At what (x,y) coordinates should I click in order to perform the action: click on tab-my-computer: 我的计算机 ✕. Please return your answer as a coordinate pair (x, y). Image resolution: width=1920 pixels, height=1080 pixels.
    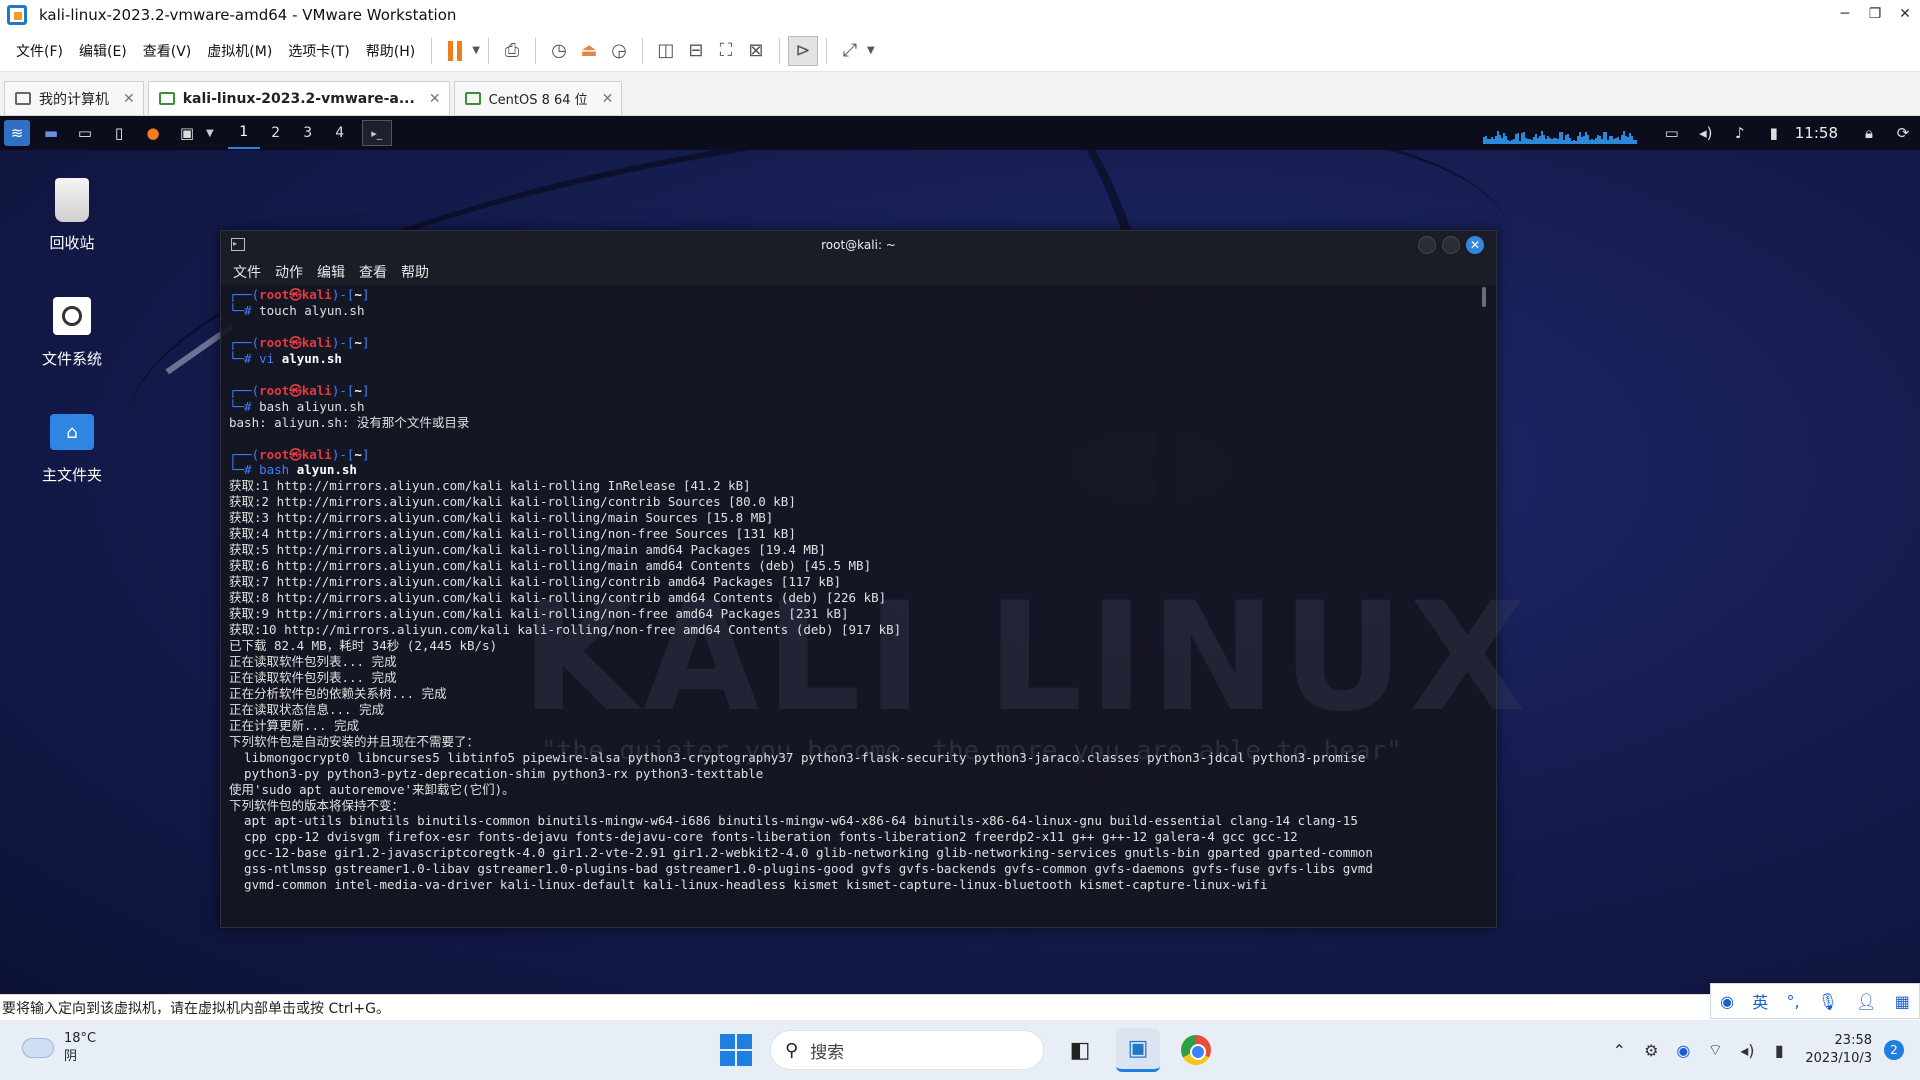
    Looking at the image, I should click on (74, 98).